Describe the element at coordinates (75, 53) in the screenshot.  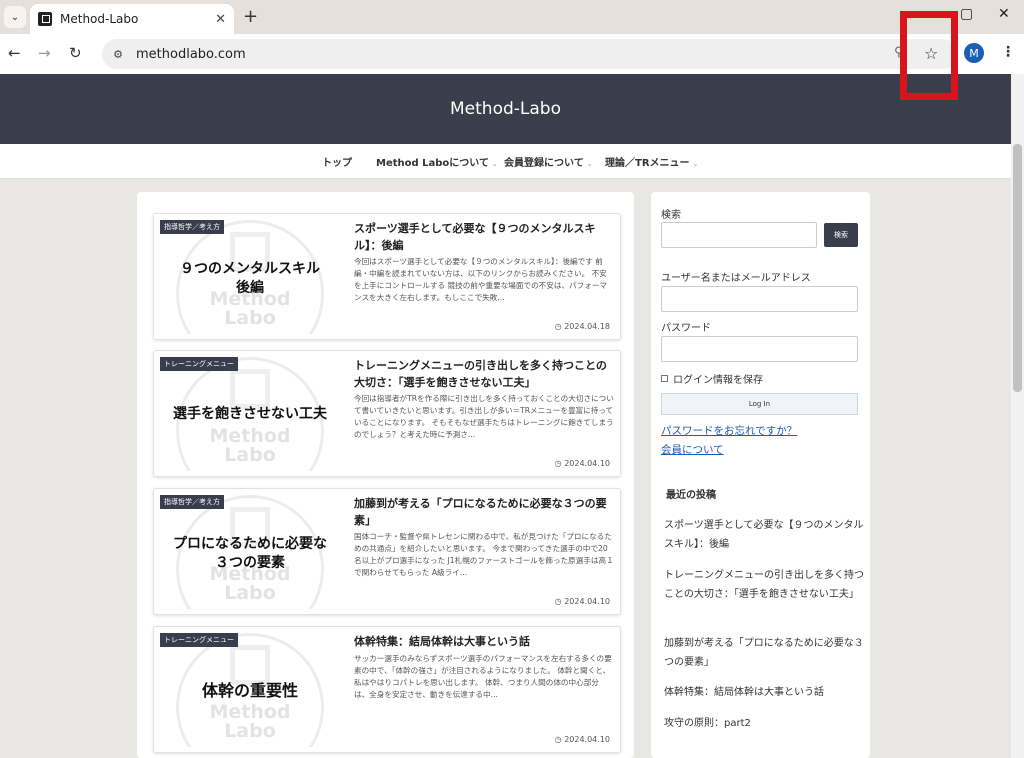
I see `reload-icon: ↻` at that location.